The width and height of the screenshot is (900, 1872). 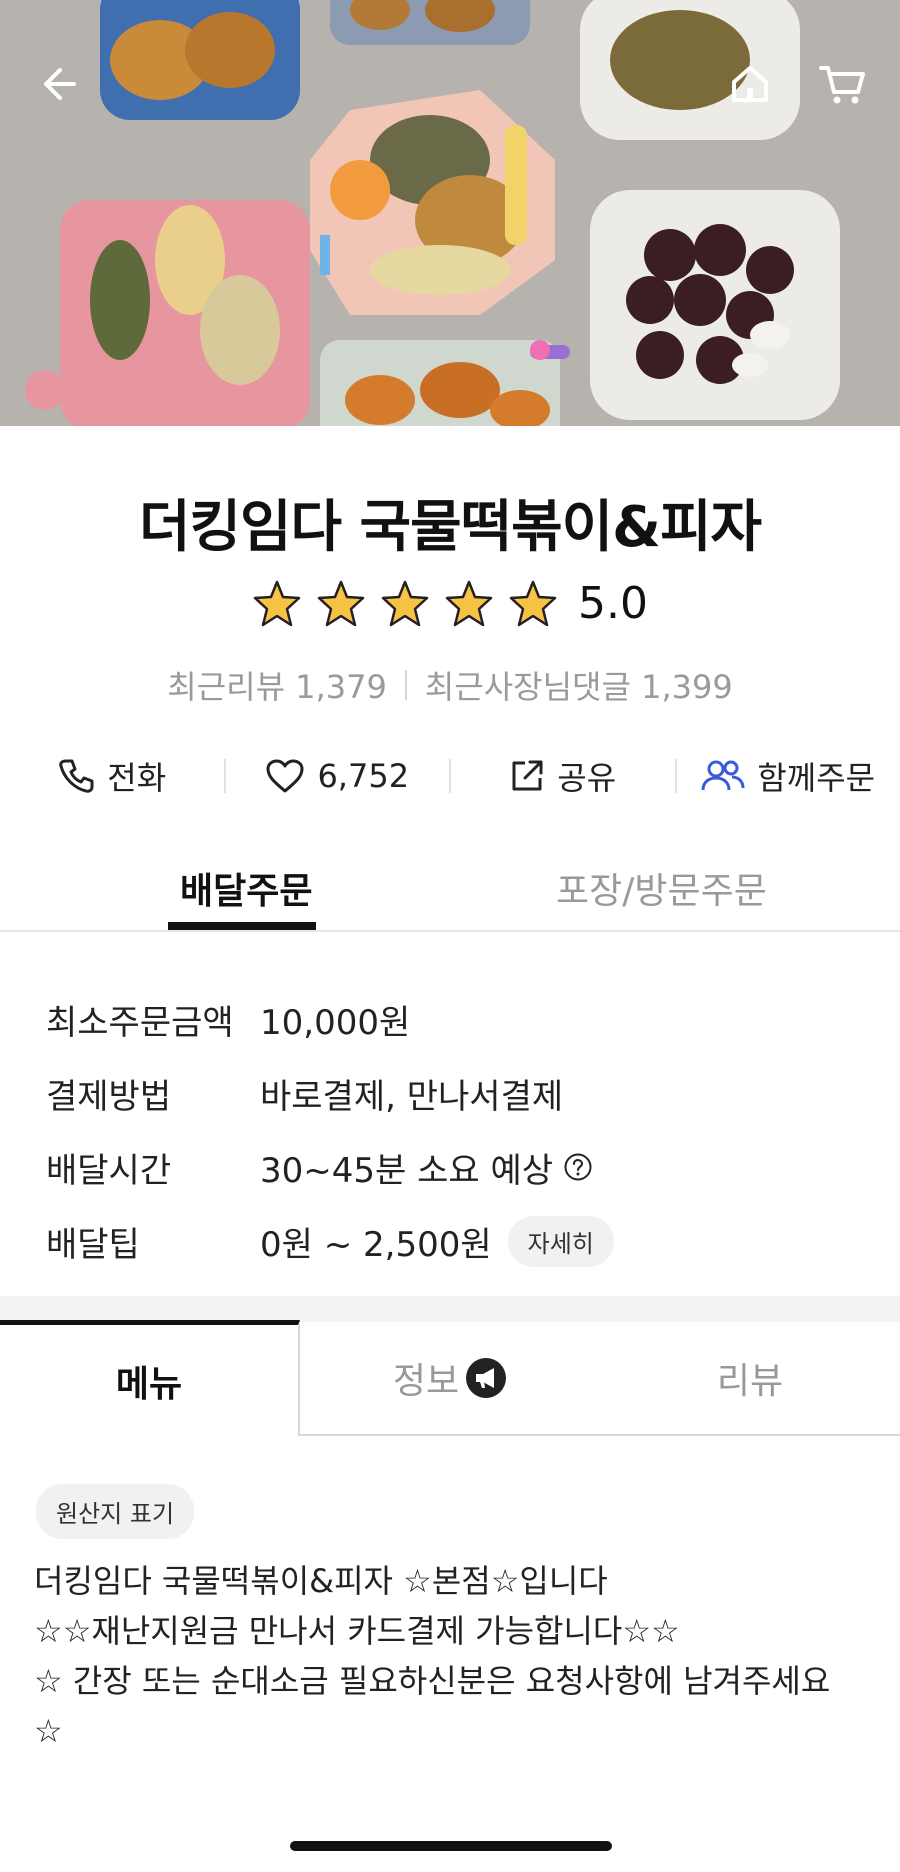 I want to click on payment-row: 결제방법 바로결제, 만나서결제, so click(x=330, y=1093).